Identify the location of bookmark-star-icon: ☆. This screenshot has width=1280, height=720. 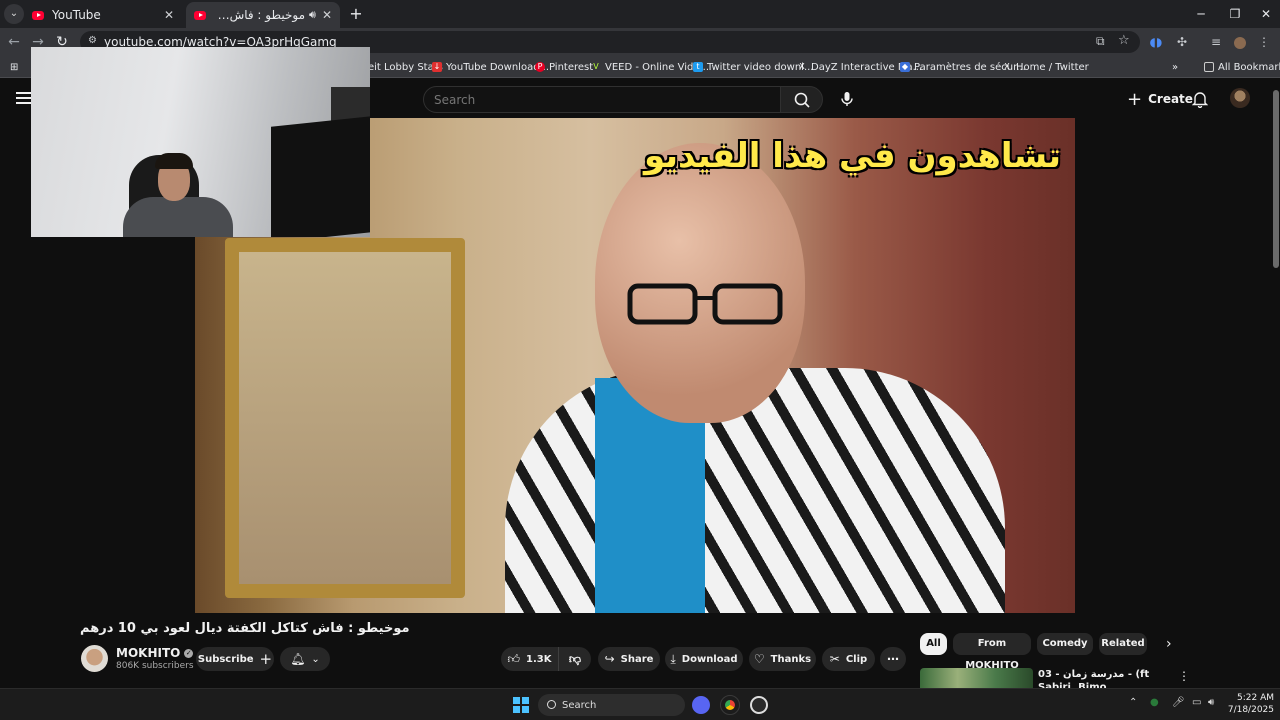
(1124, 40).